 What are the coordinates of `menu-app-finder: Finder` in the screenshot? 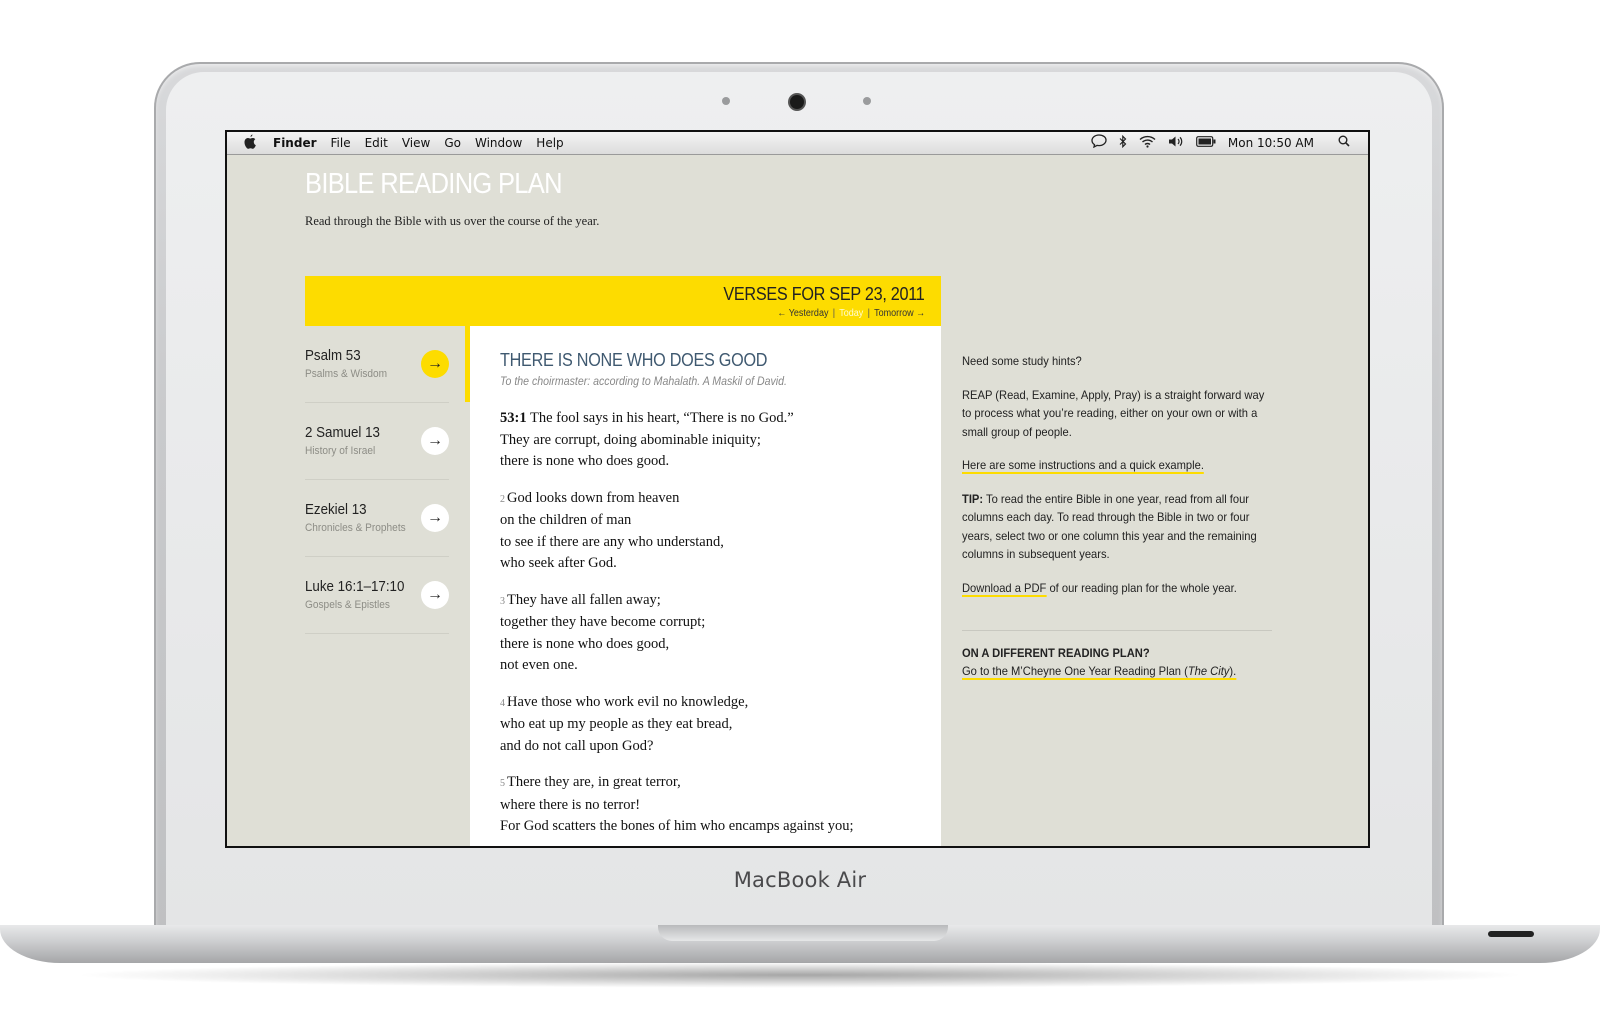 It's located at (295, 143).